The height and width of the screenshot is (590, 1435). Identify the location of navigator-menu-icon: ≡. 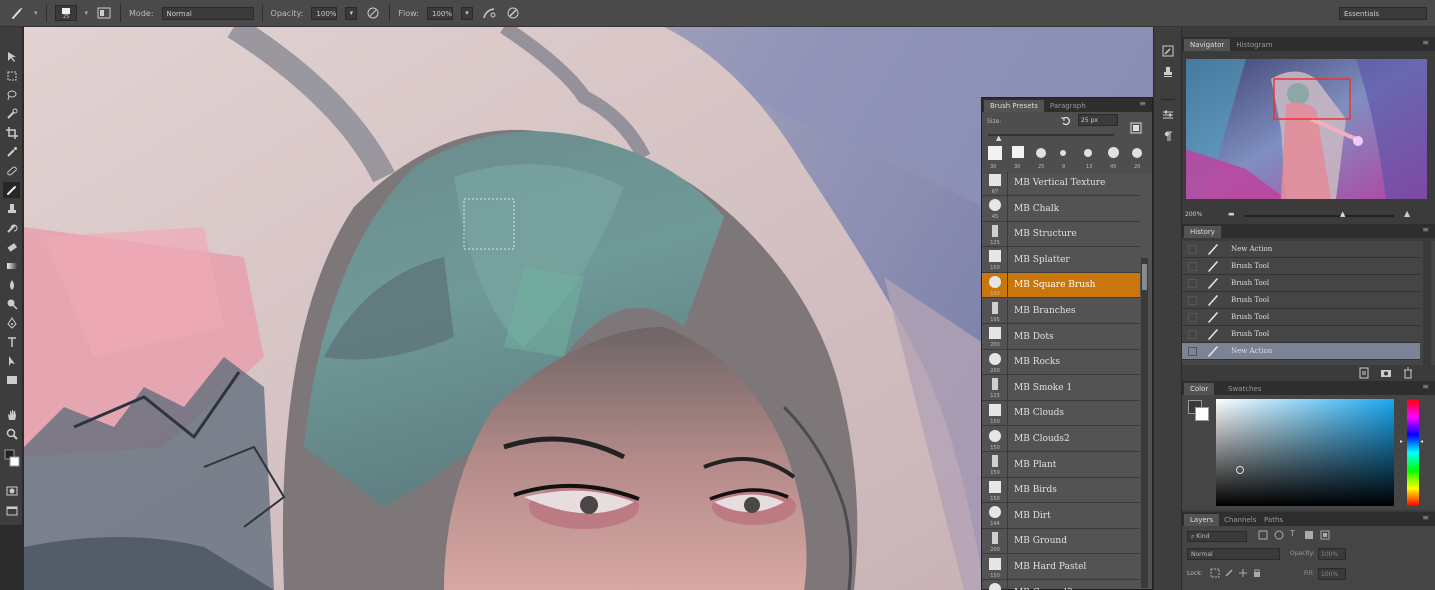
(1425, 43).